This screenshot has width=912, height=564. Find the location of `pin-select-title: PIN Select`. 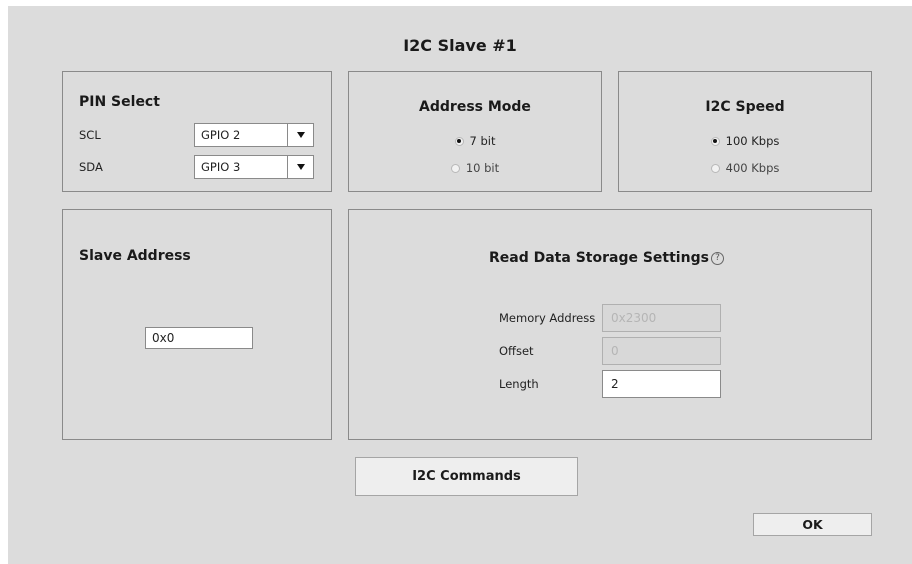

pin-select-title: PIN Select is located at coordinates (119, 102).